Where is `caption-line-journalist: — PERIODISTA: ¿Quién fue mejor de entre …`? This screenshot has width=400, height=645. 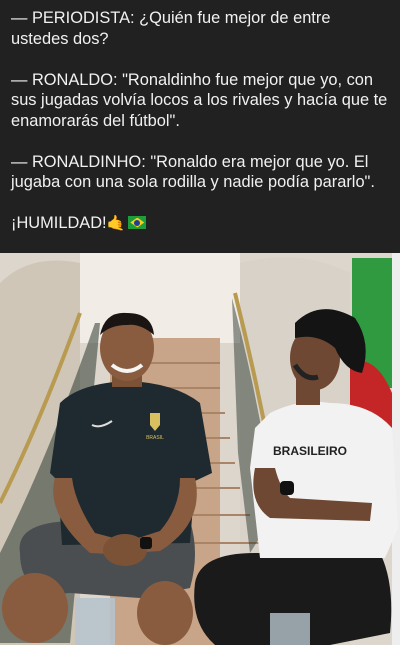 caption-line-journalist: — PERIODISTA: ¿Quién fue mejor de entre … is located at coordinates (171, 28).